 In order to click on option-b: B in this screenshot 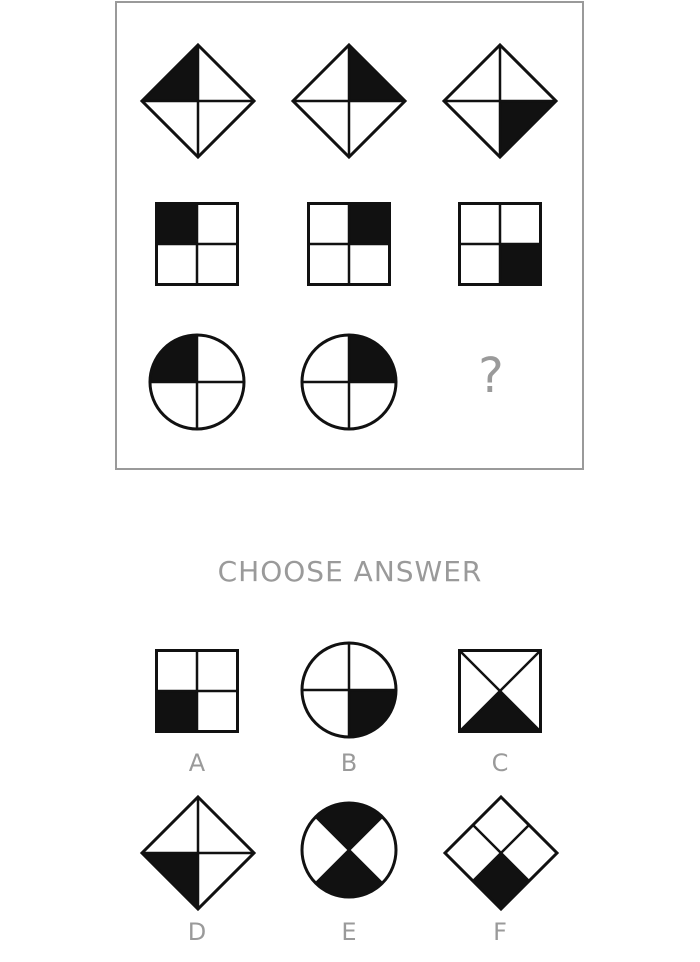, I will do `click(349, 714)`.